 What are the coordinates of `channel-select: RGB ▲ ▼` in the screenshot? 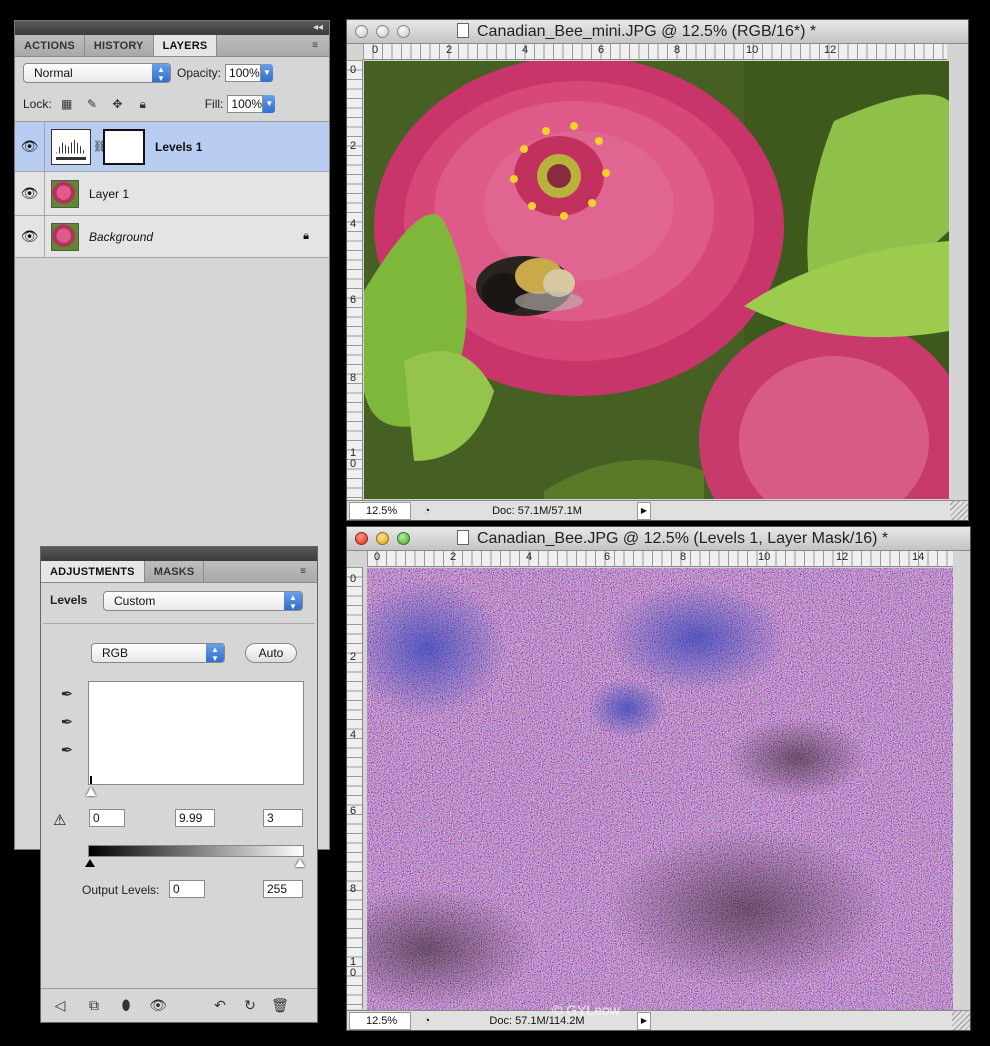 It's located at (158, 653).